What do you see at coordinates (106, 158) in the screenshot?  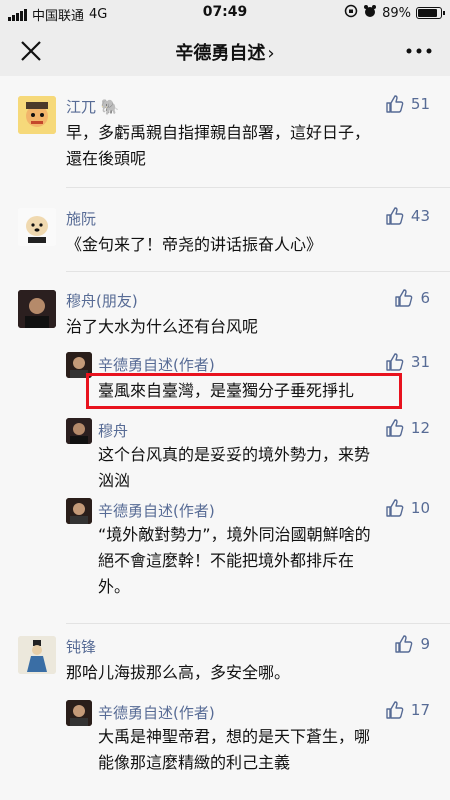 I see `comment-line: 還在後頭呢` at bounding box center [106, 158].